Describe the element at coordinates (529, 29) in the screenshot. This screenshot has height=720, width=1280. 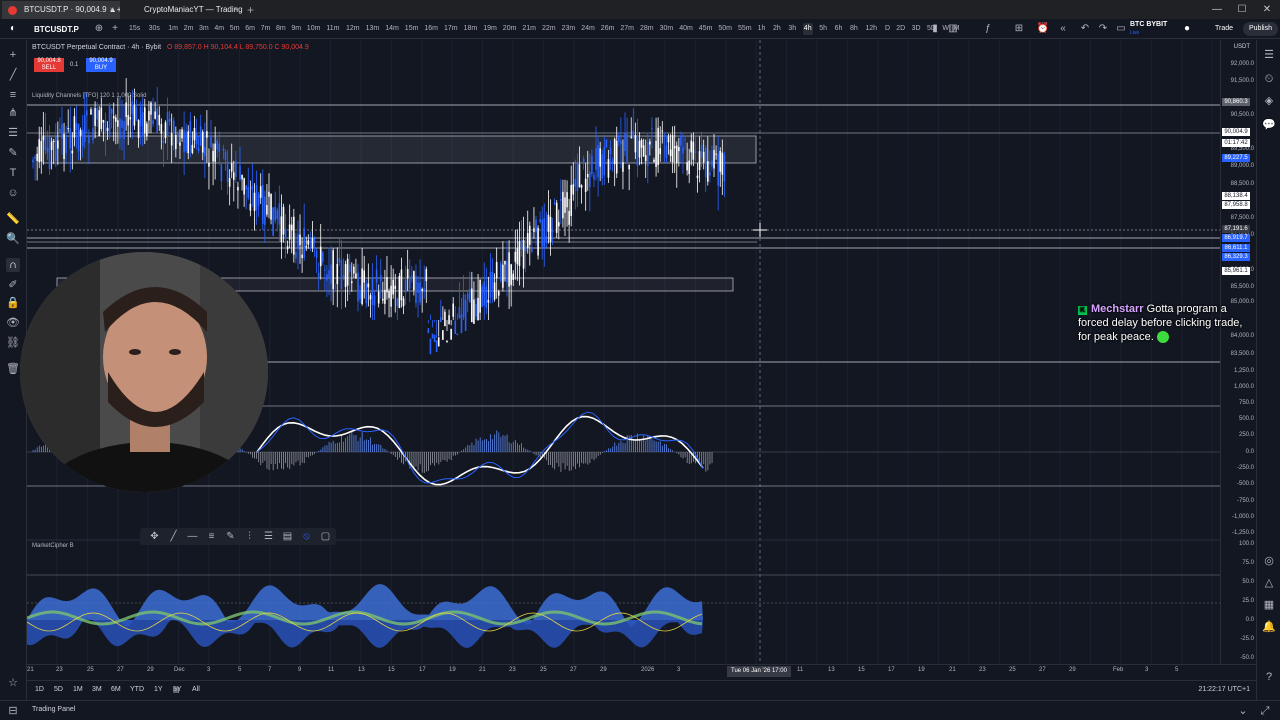
I see `timeframe-21m: 21m` at that location.